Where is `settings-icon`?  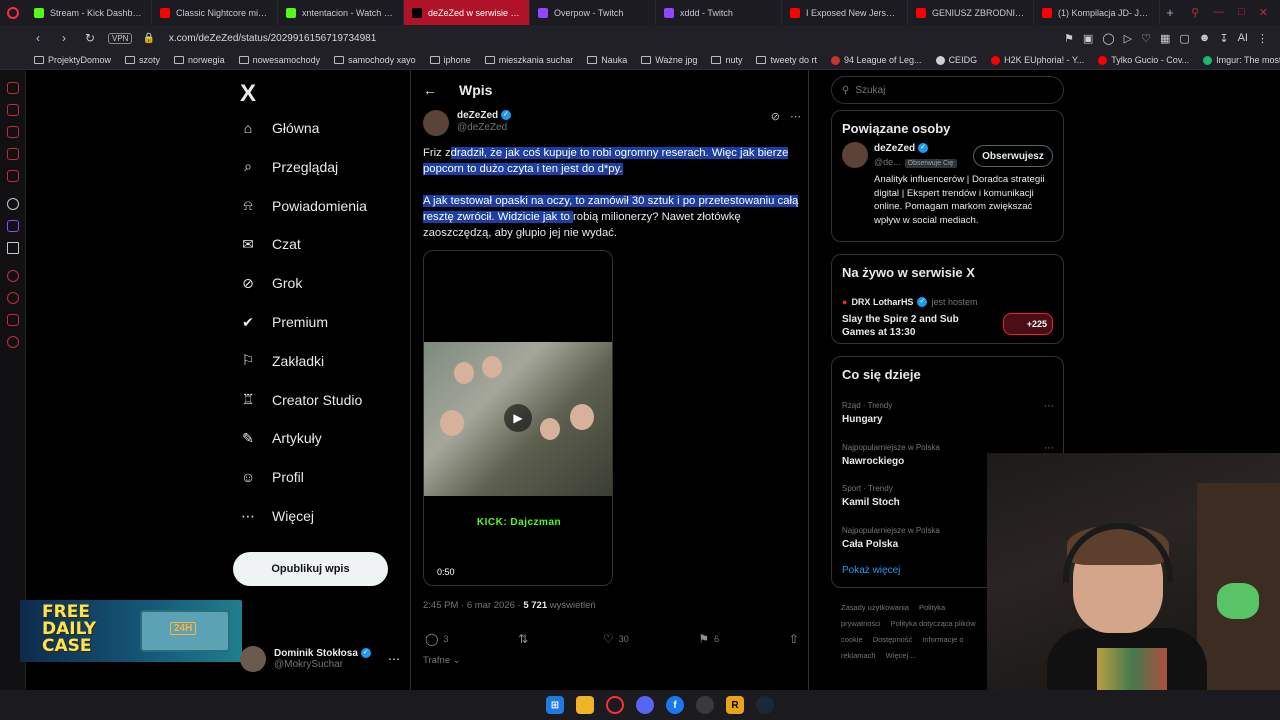
settings-icon is located at coordinates (13, 342).